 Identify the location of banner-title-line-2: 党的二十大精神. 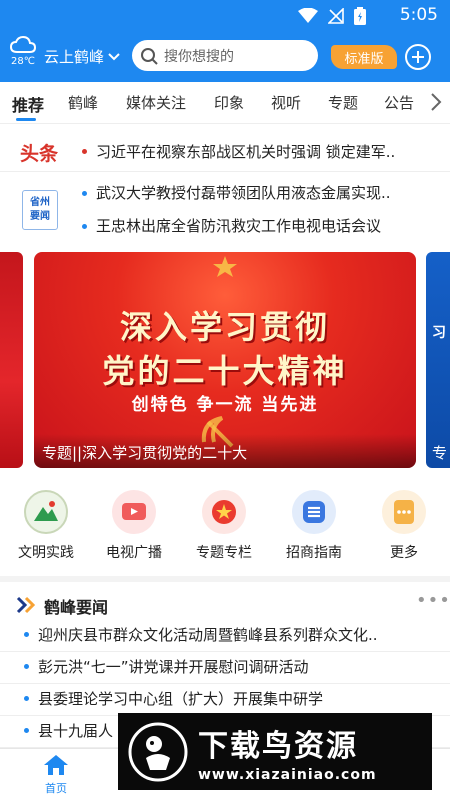
(225, 371).